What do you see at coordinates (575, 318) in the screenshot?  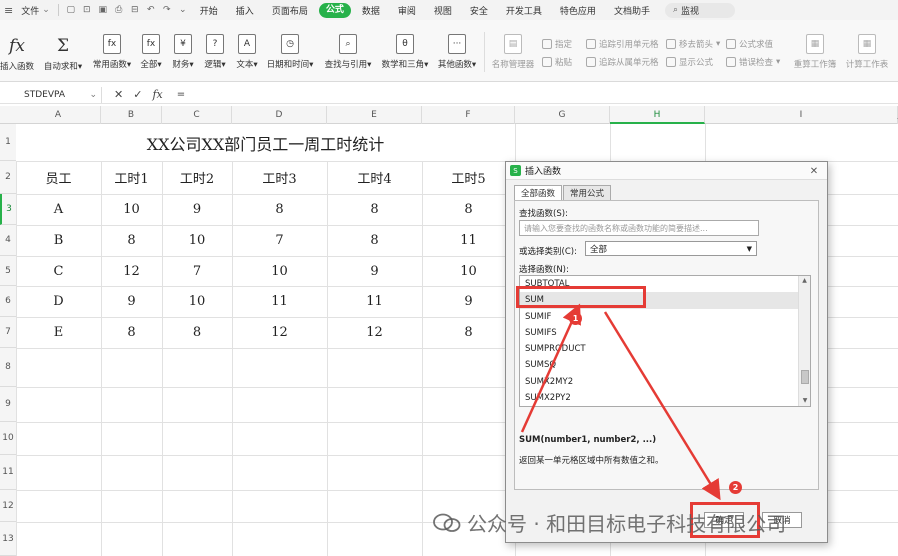 I see `step-badge-1: 1` at bounding box center [575, 318].